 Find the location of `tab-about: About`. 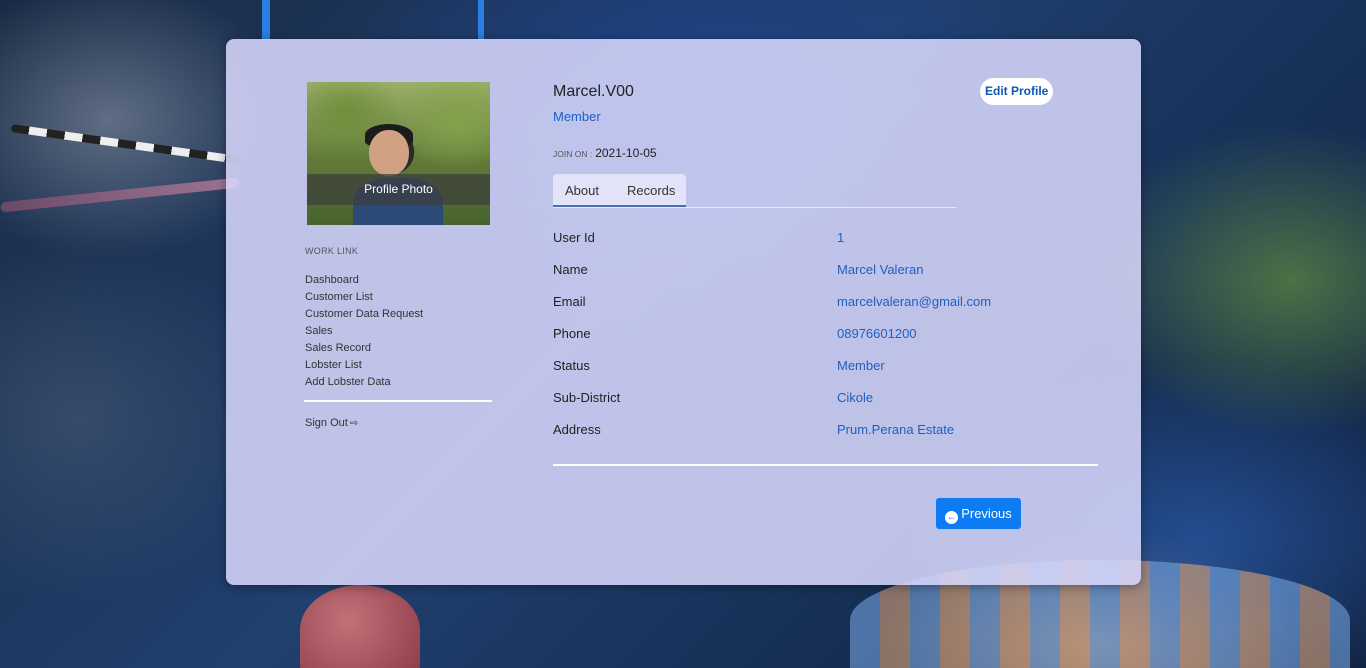

tab-about: About is located at coordinates (582, 190).